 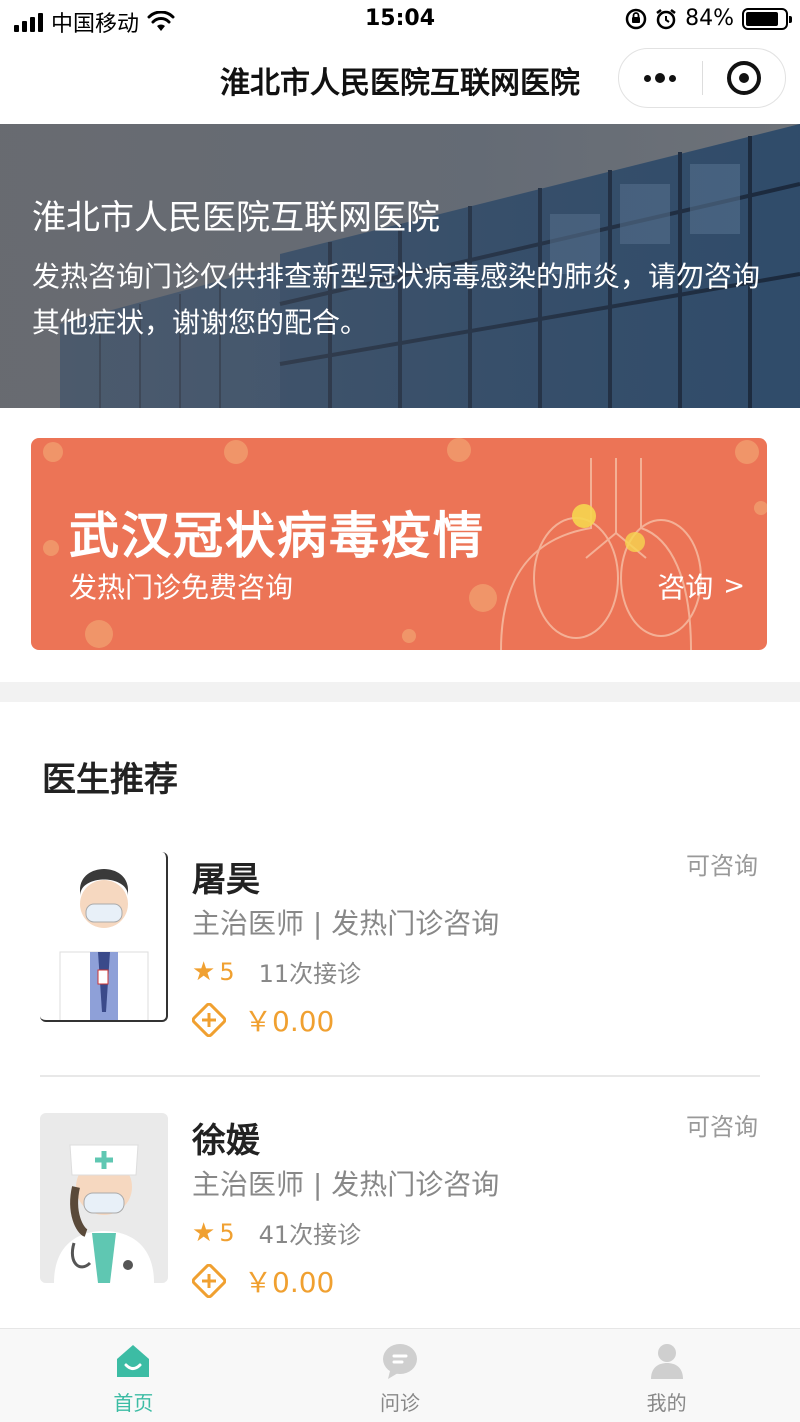 What do you see at coordinates (277, 536) in the screenshot?
I see `banner-title: 武汉冠状病毒疫情` at bounding box center [277, 536].